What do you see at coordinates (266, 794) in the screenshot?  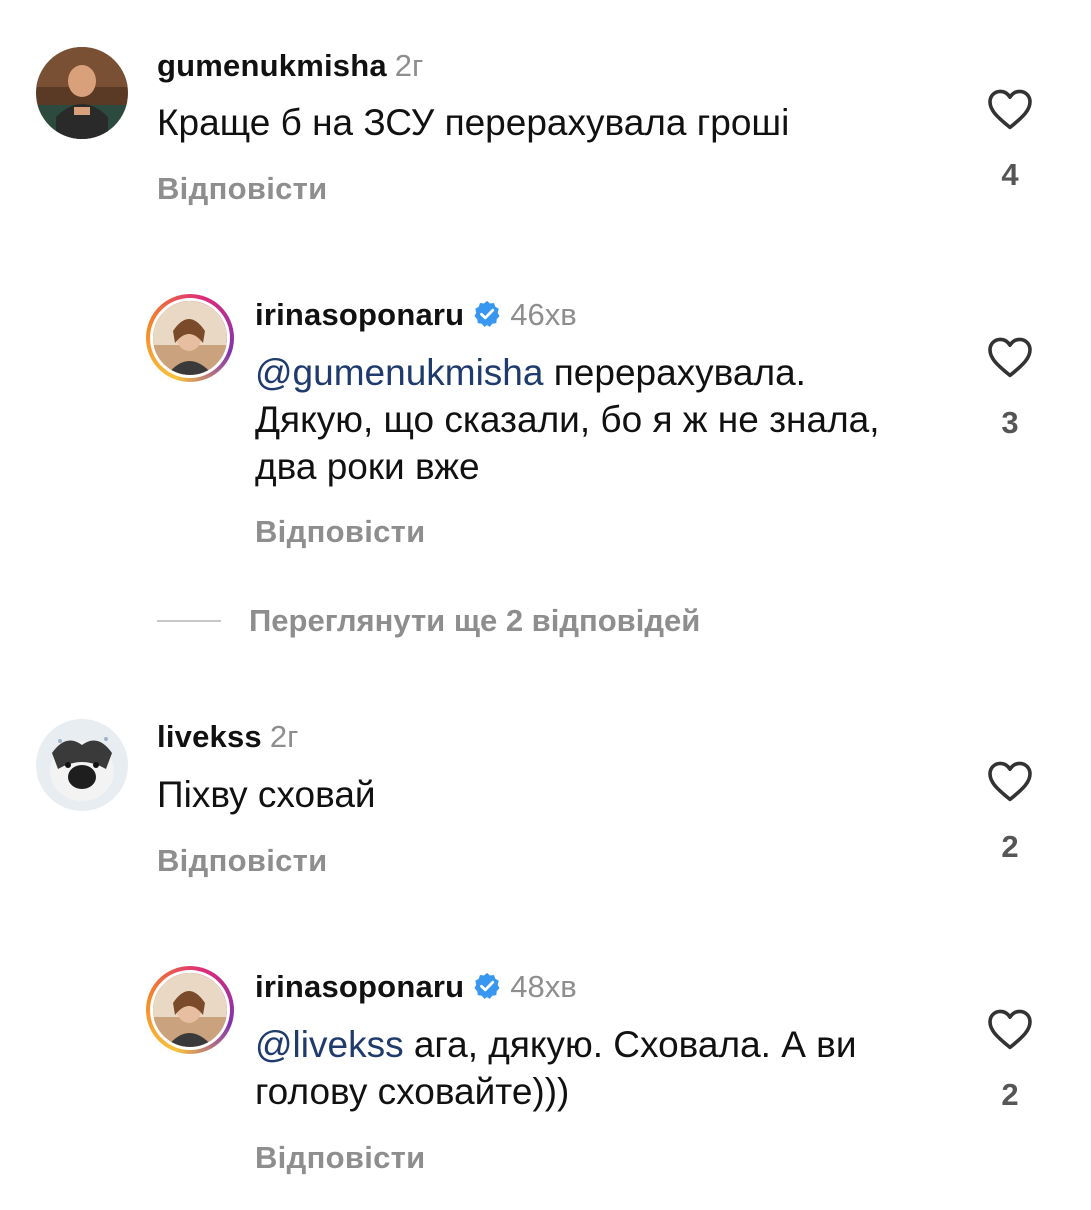 I see `comment-text: Піхву сховай` at bounding box center [266, 794].